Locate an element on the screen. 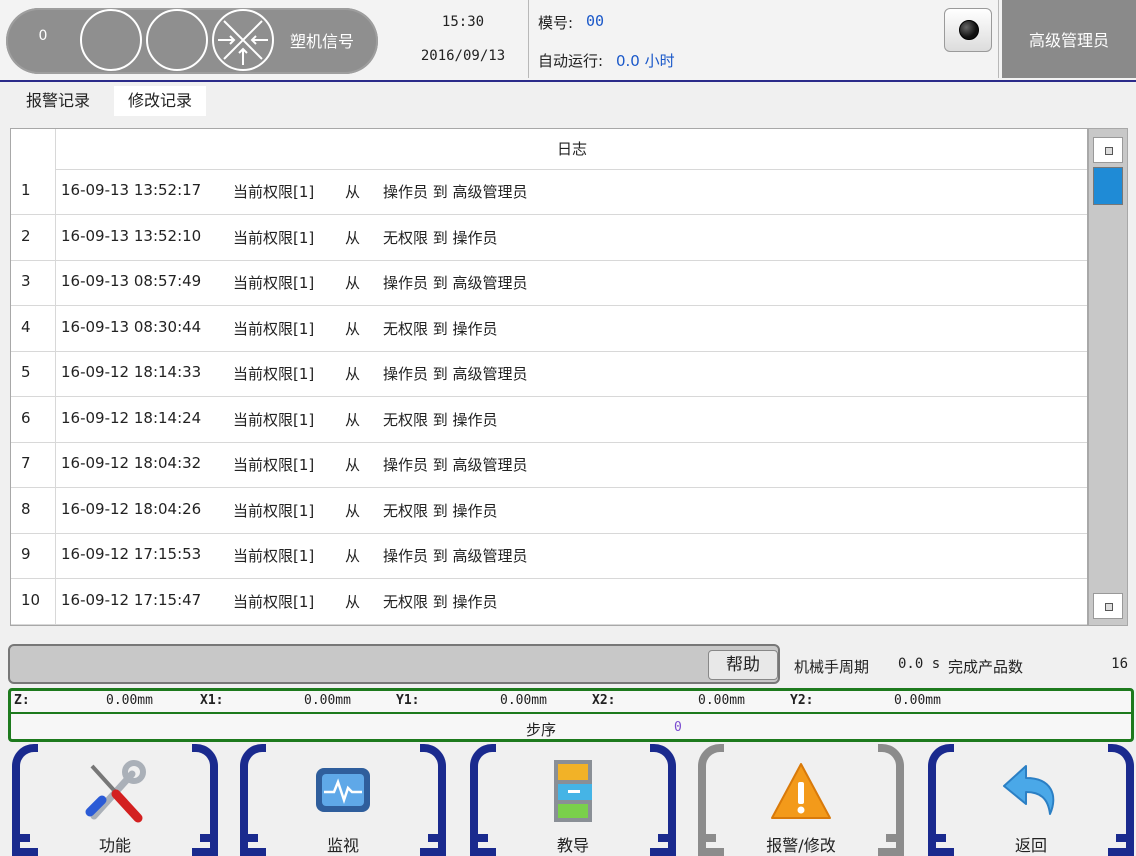  row-index: 4 is located at coordinates (26, 326).